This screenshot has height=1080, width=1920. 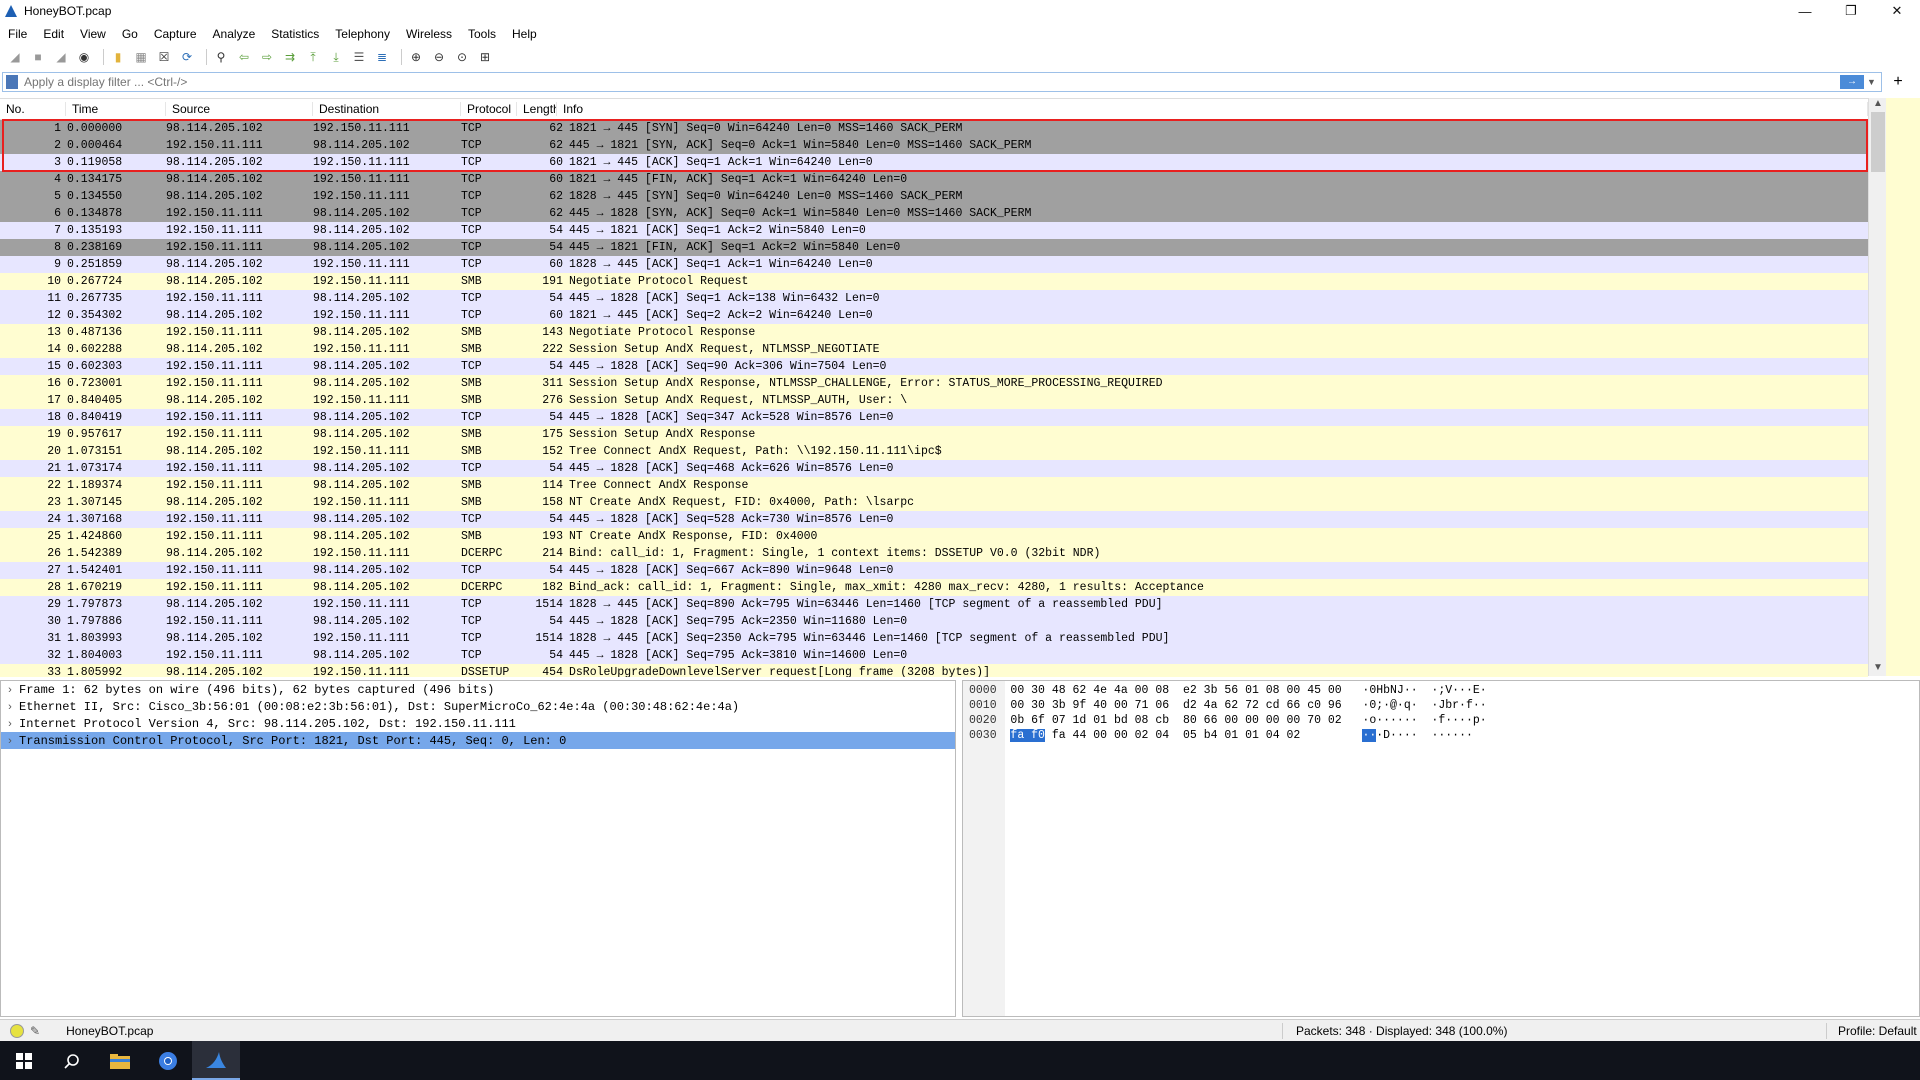 What do you see at coordinates (429, 34) in the screenshot?
I see `menu-wireless: Wireless` at bounding box center [429, 34].